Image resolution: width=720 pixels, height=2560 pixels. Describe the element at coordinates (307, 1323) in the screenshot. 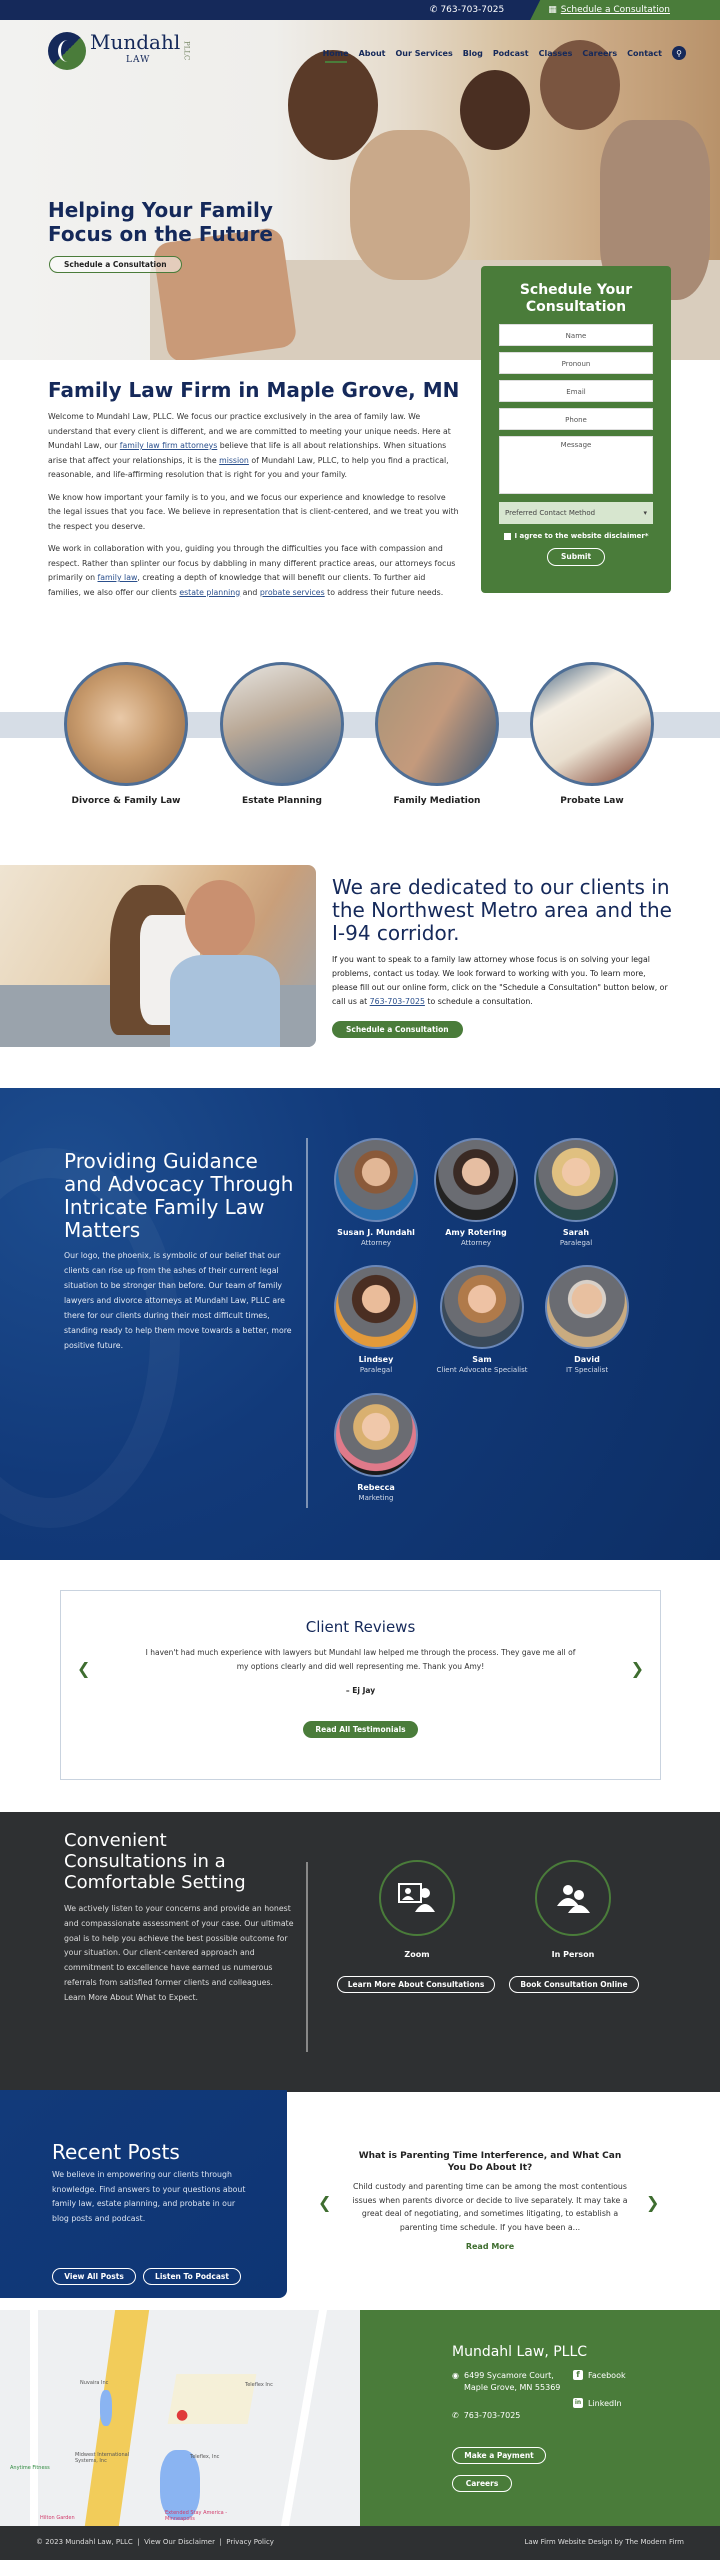

I see `divider` at that location.